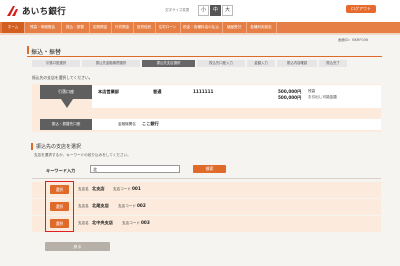 The height and width of the screenshot is (266, 400). I want to click on to-bank-label: 金融機関名, so click(127, 124).